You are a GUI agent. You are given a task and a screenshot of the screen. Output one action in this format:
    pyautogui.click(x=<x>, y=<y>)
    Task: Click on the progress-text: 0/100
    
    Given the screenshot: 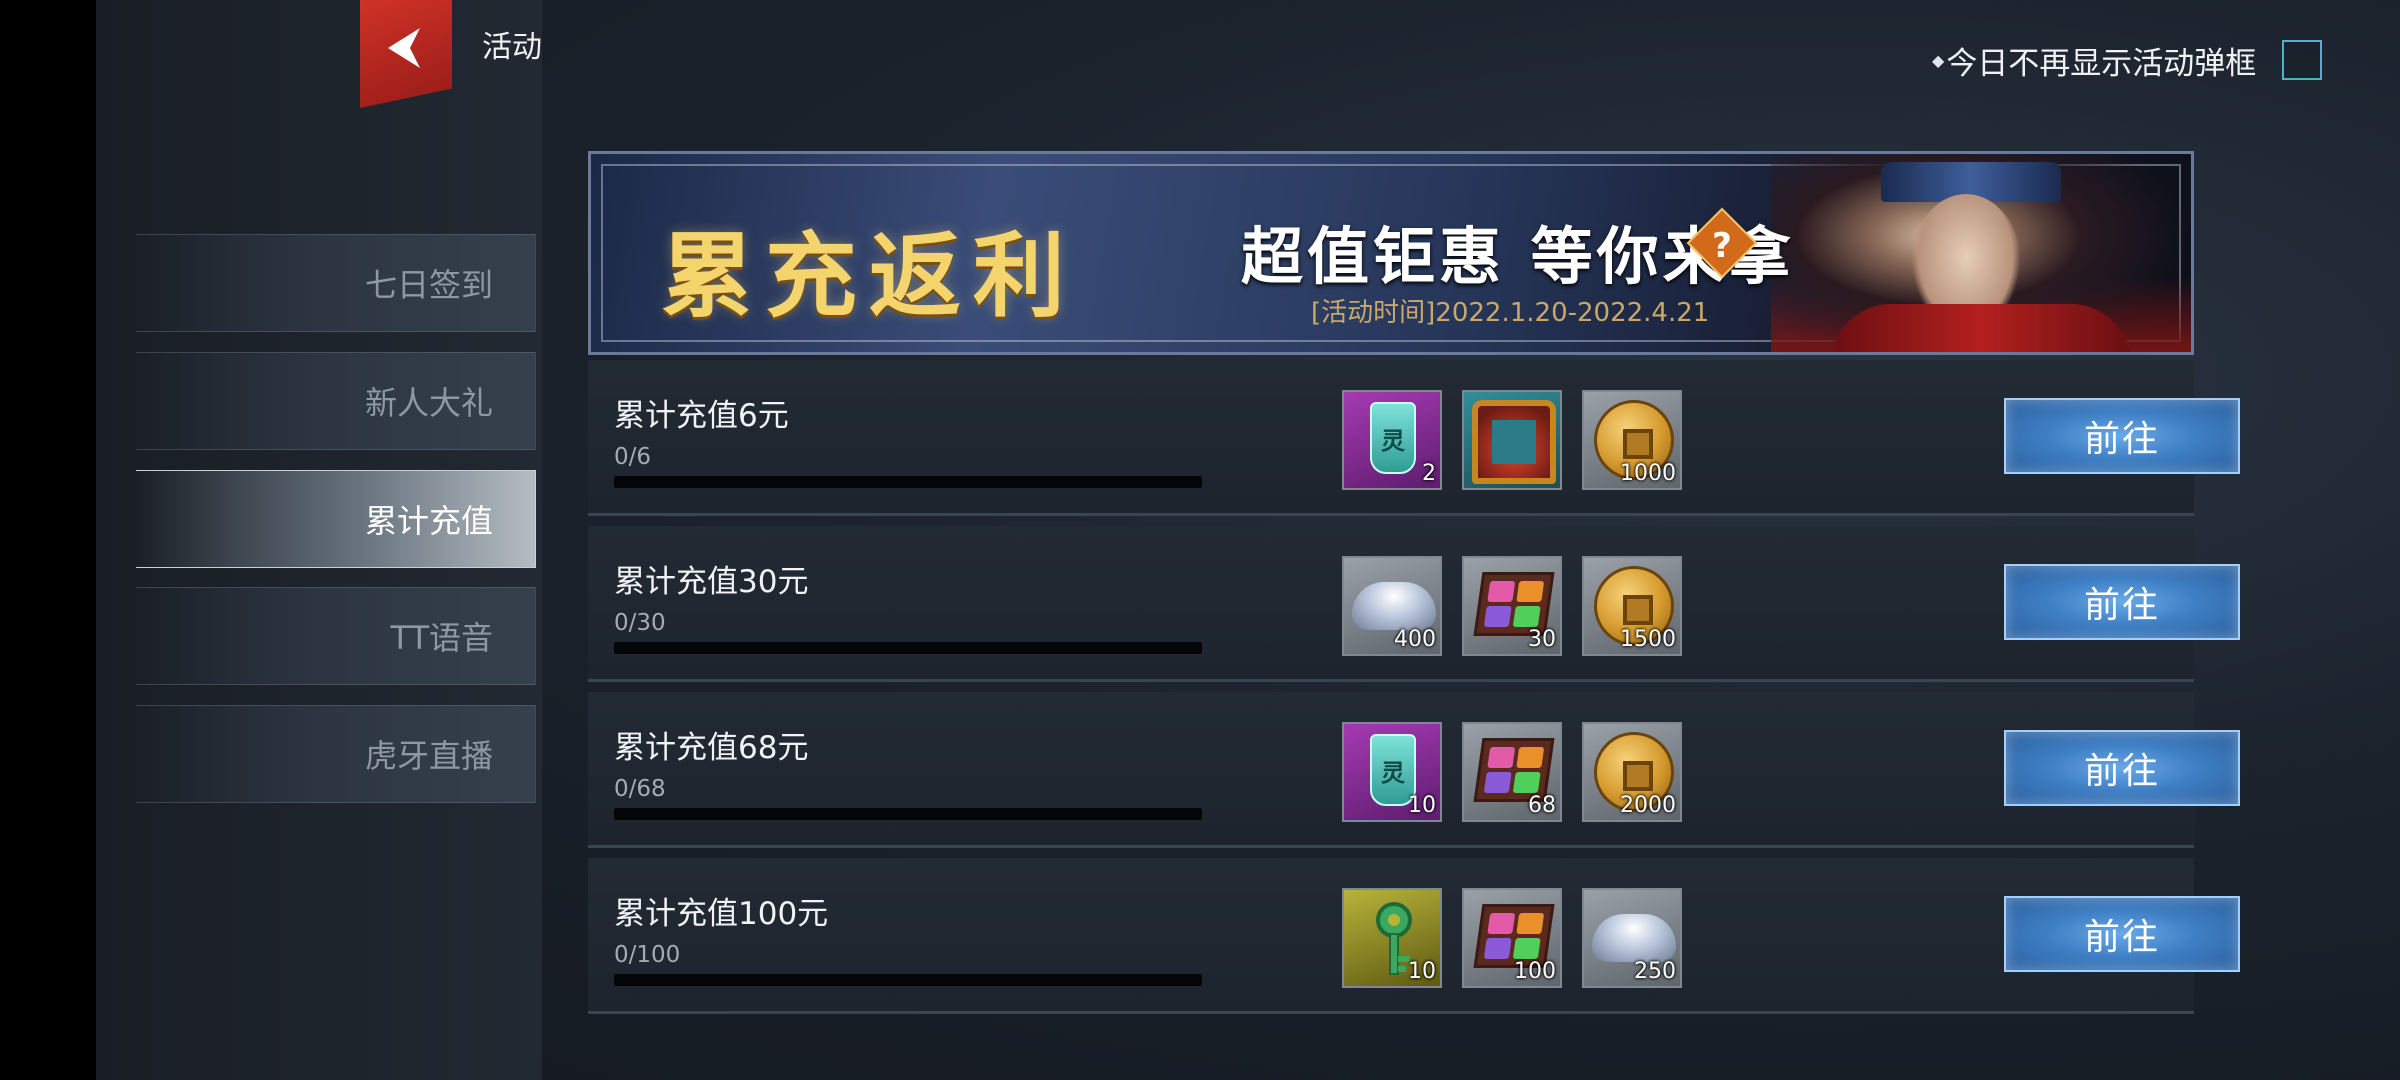 What is the action you would take?
    pyautogui.click(x=647, y=955)
    